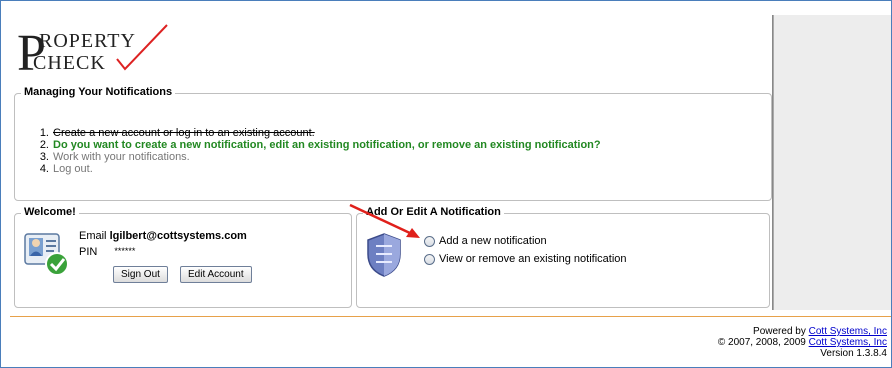  What do you see at coordinates (761, 342) in the screenshot?
I see `copyright-text: © 2007, 2008, 2009` at bounding box center [761, 342].